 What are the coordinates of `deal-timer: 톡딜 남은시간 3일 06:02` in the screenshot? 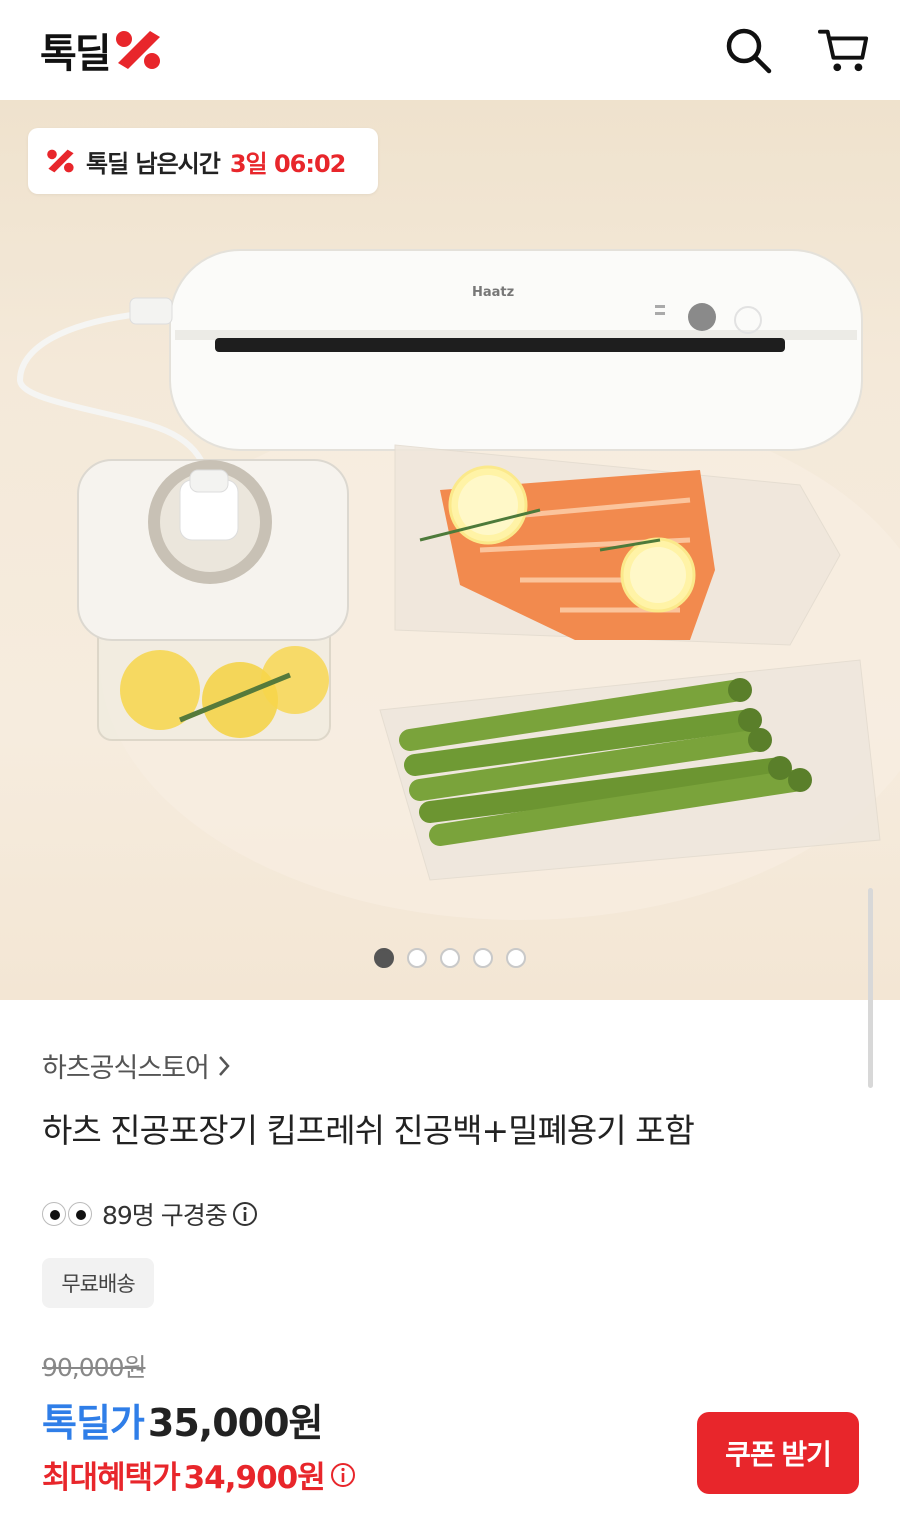 It's located at (203, 161).